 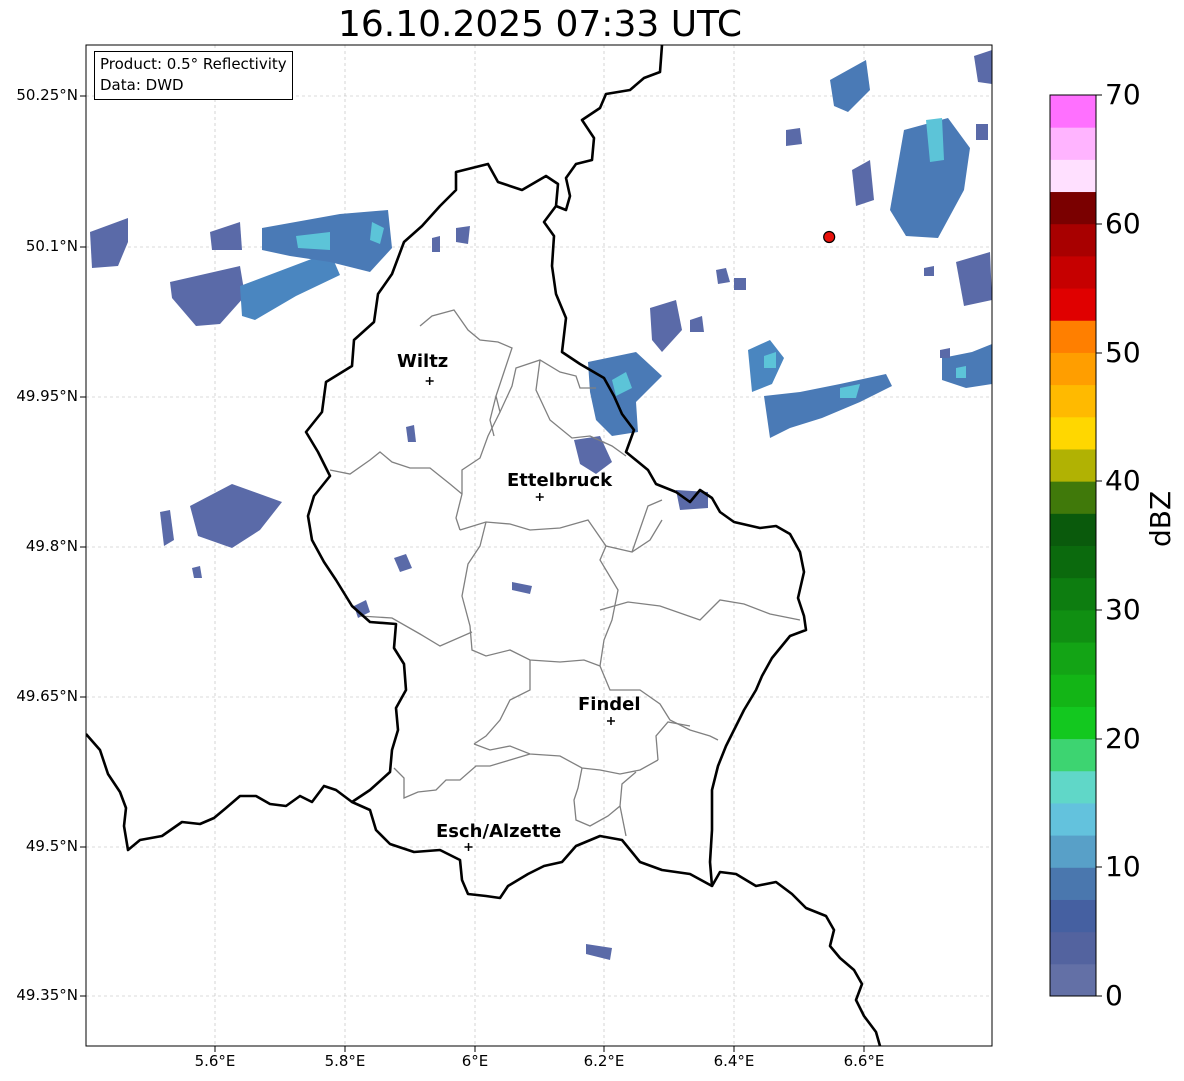 I want to click on colorbar-tick-label: 60, so click(x=1123, y=223).